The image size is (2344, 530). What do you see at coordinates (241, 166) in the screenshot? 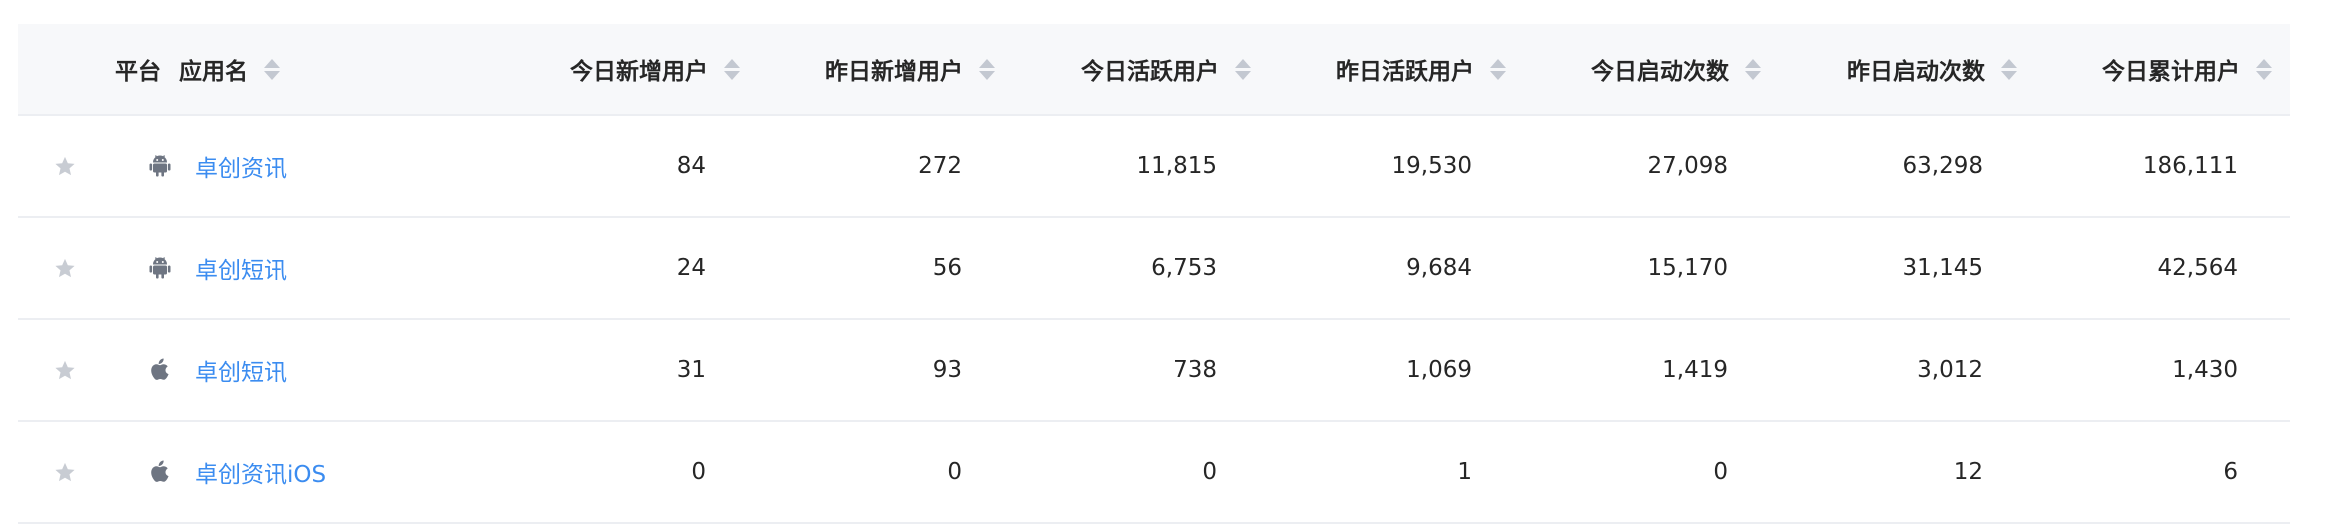
I see `app-name-link: 卓创资讯` at bounding box center [241, 166].